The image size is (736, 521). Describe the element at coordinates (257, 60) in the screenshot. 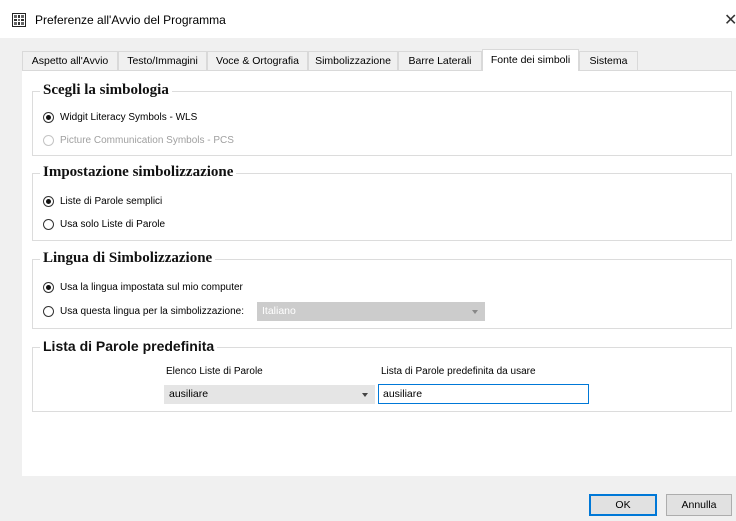

I see `tab-voce-ortografia: Voce & Ortografia` at that location.